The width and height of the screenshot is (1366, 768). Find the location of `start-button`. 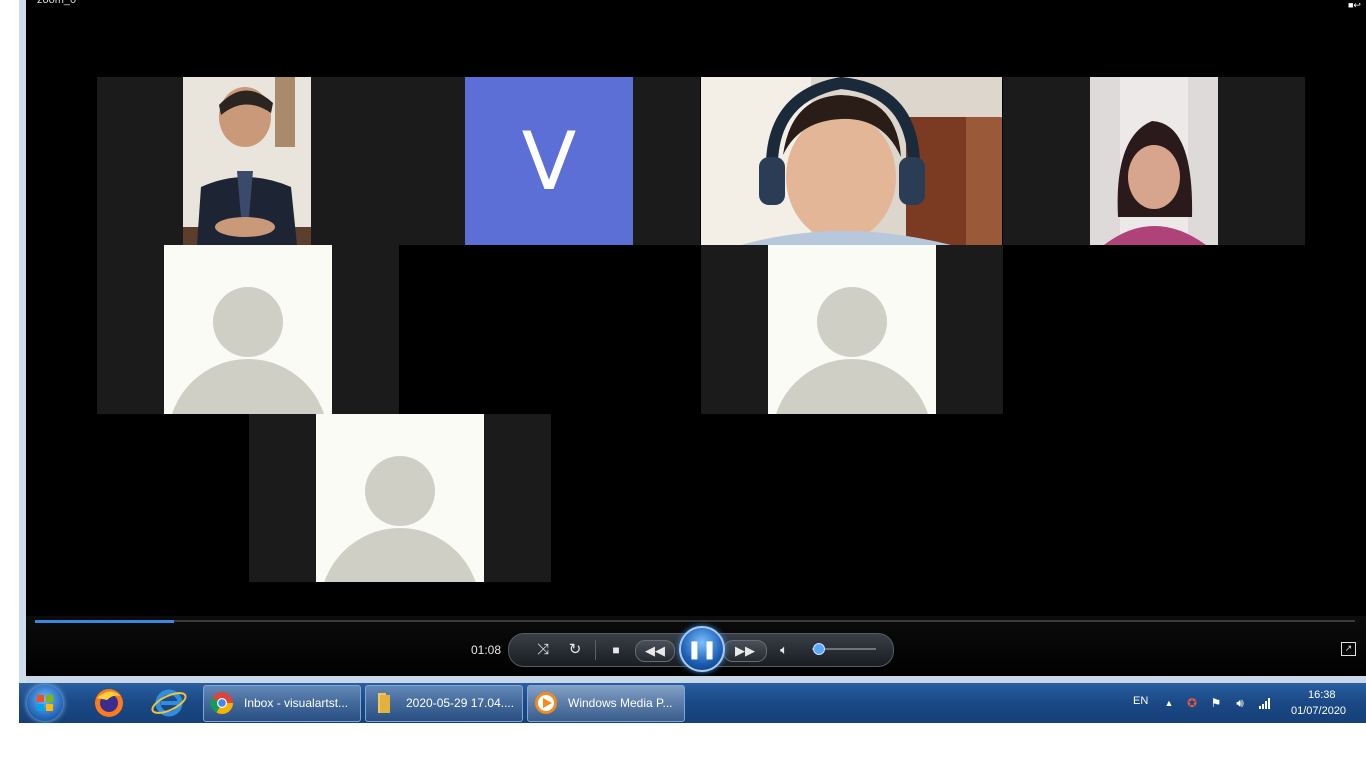

start-button is located at coordinates (45, 703).